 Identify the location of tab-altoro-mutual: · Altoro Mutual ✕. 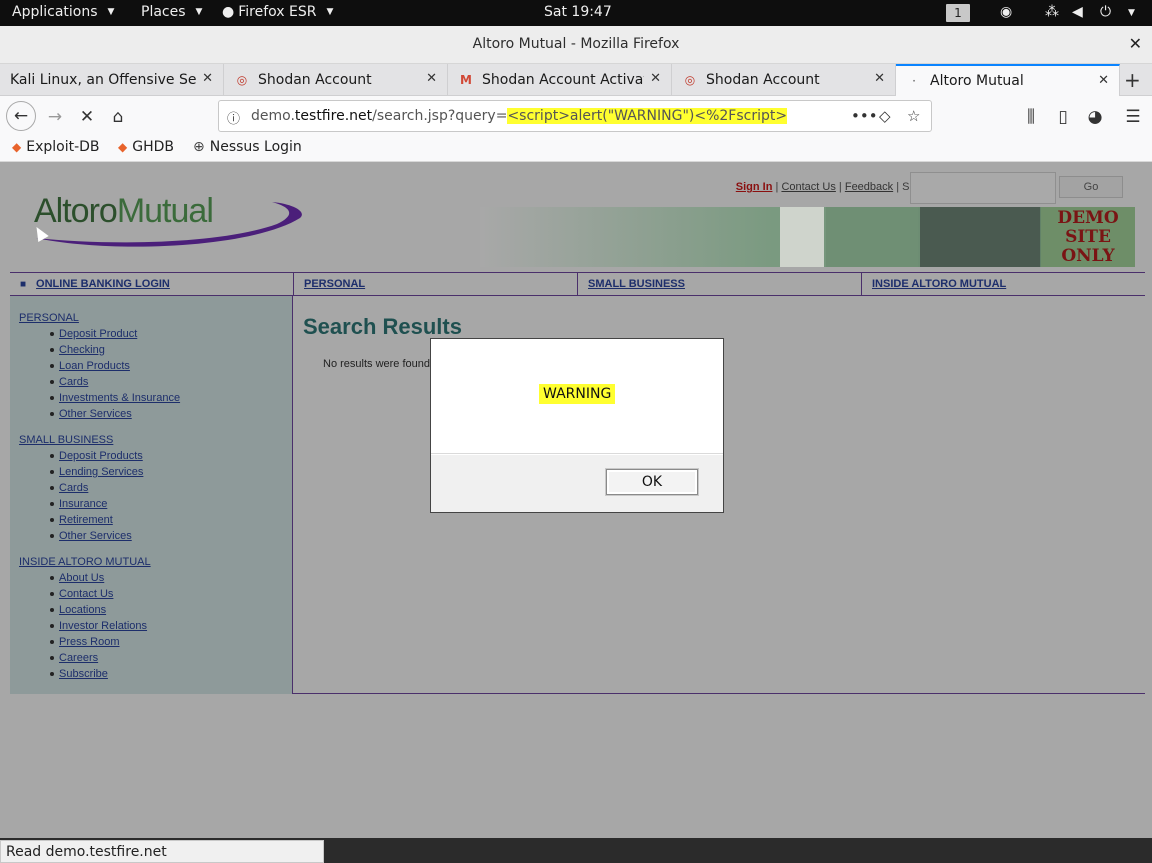
(1008, 80).